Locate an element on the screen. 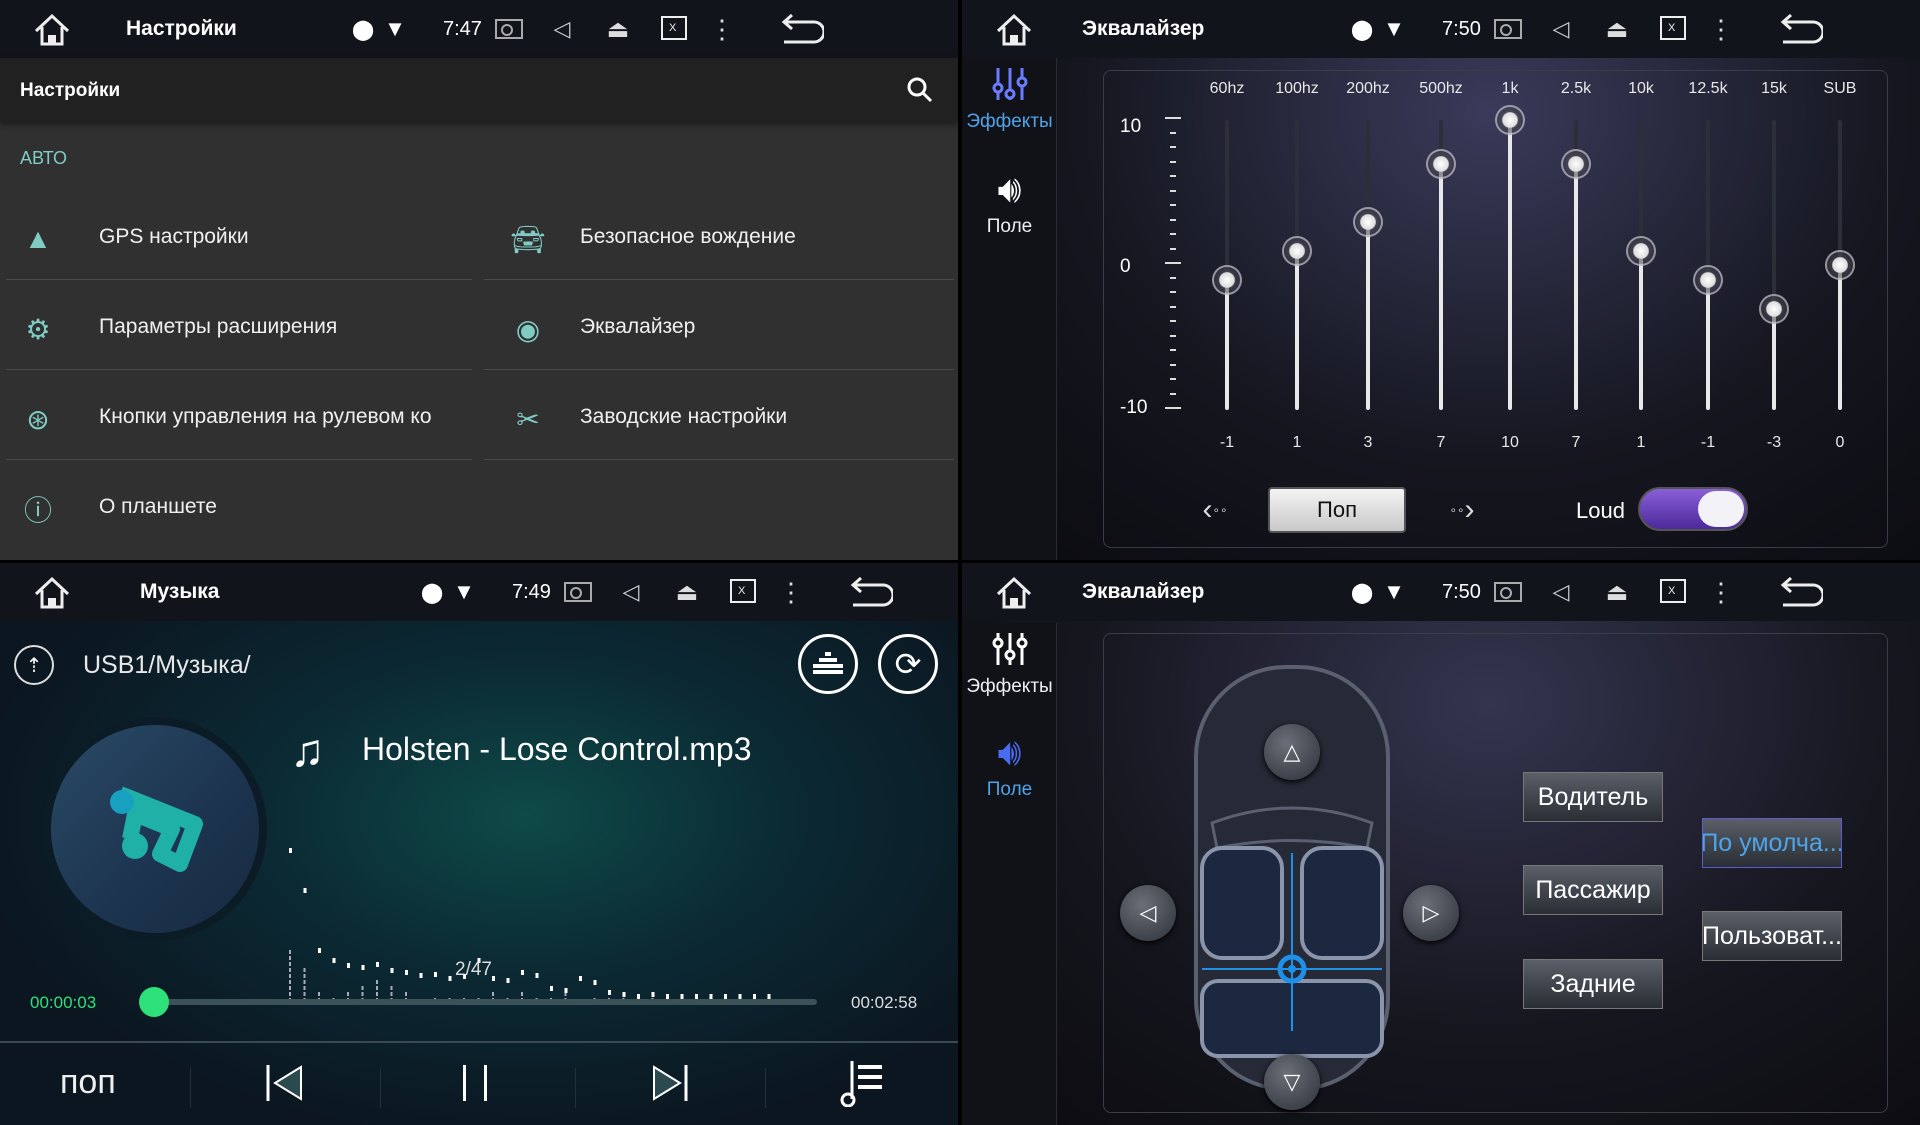 Image resolution: width=1920 pixels, height=1125 pixels. search-icon is located at coordinates (920, 90).